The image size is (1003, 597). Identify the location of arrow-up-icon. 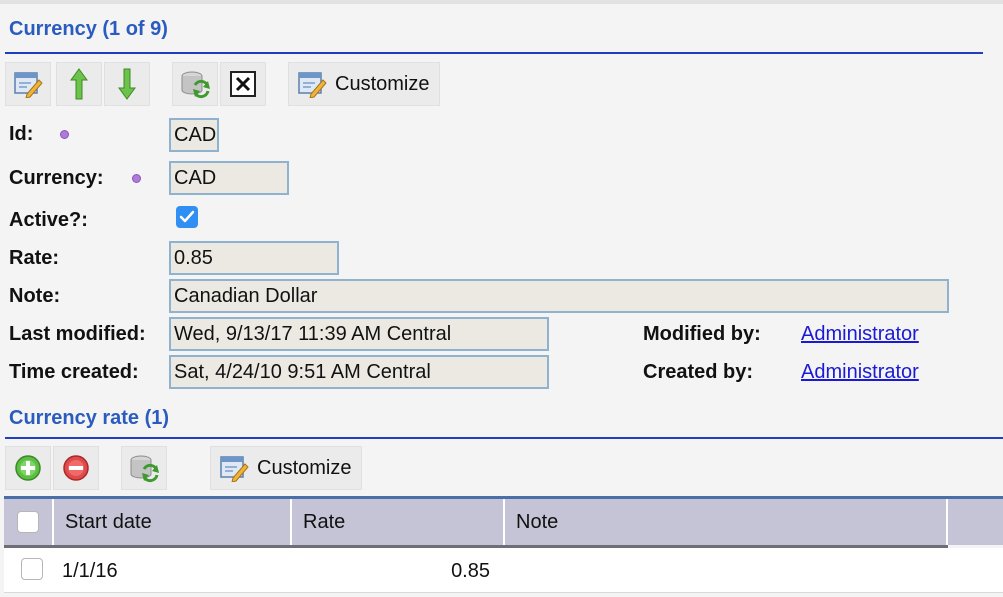
(79, 84).